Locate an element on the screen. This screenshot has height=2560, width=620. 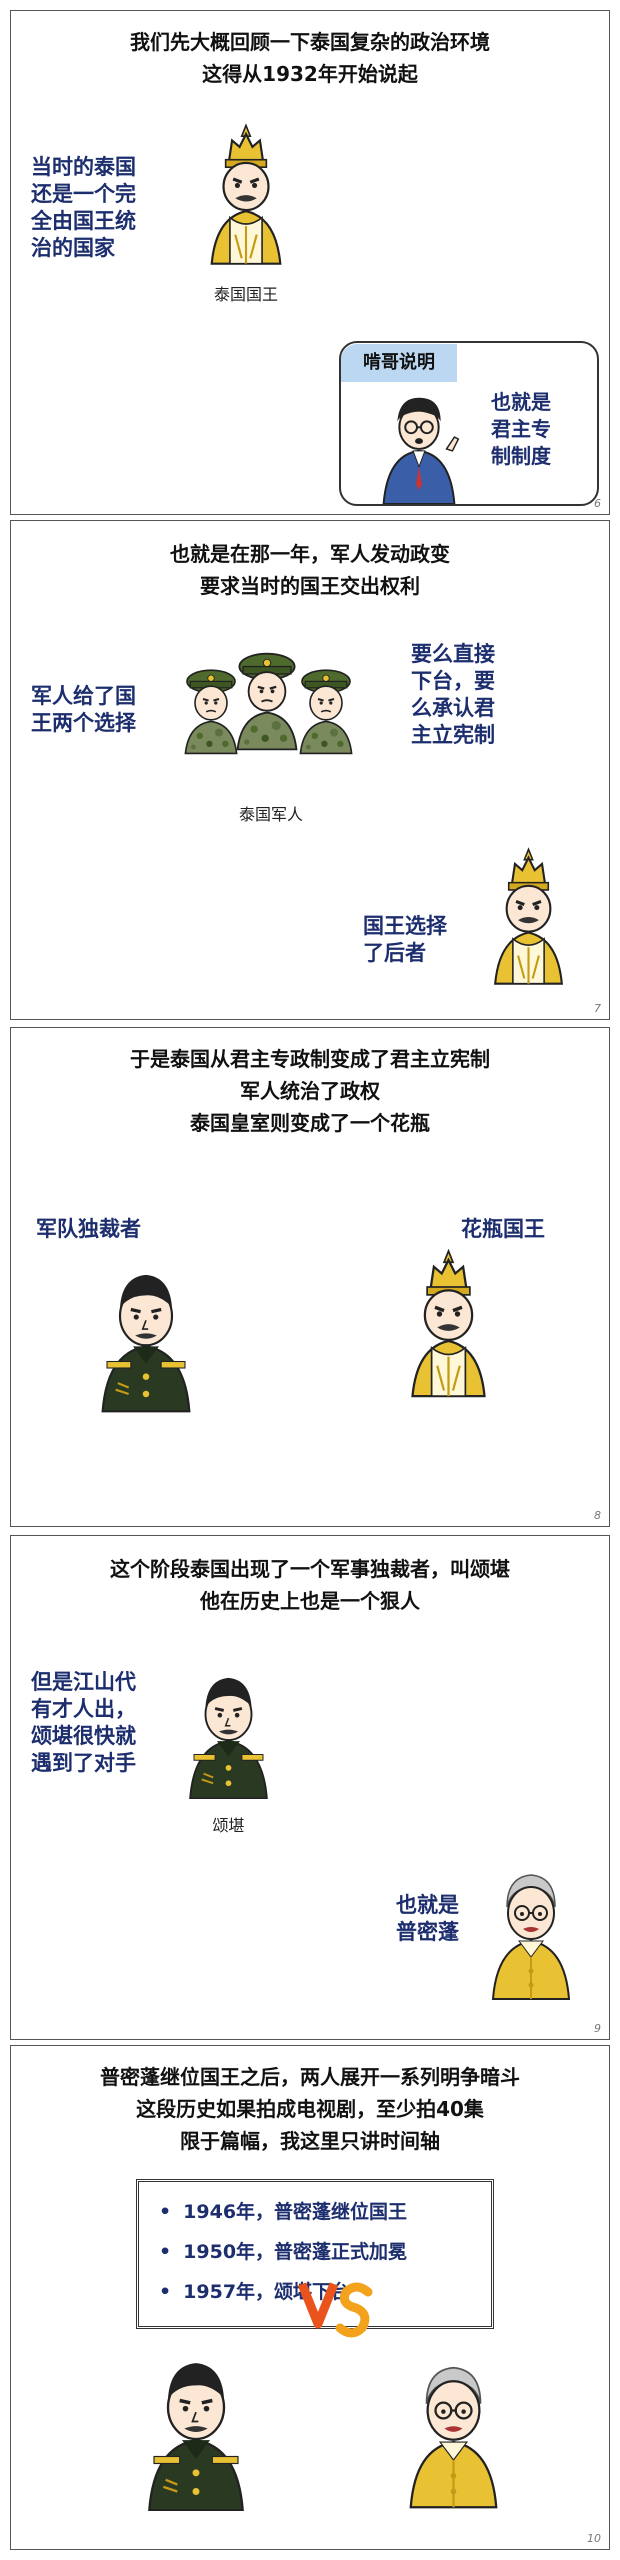
panel-title-line: 这得从1932年开始说起 is located at coordinates (310, 74).